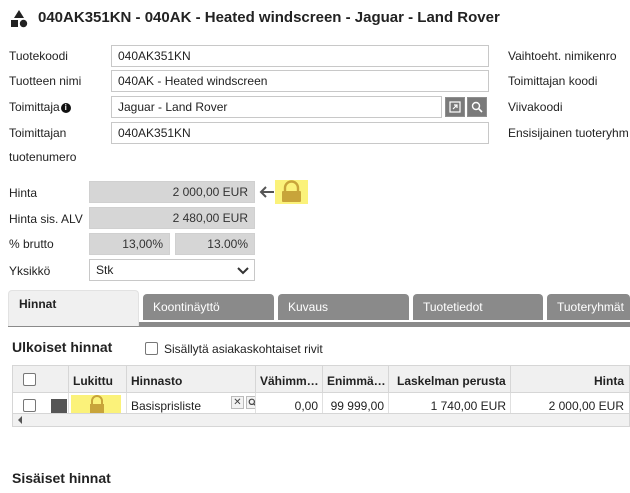  Describe the element at coordinates (129, 244) in the screenshot. I see `gross-field-1: 13,00%` at that location.